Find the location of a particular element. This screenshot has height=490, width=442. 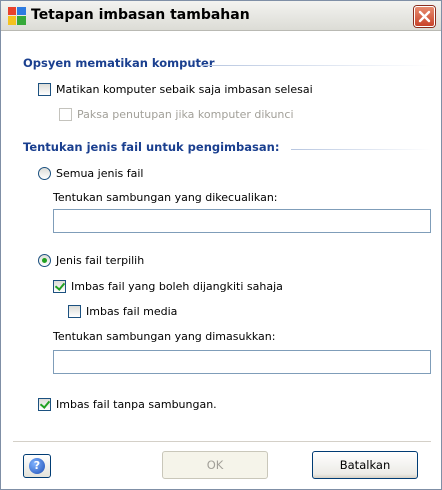

cancel-button: Batalkan is located at coordinates (365, 465).